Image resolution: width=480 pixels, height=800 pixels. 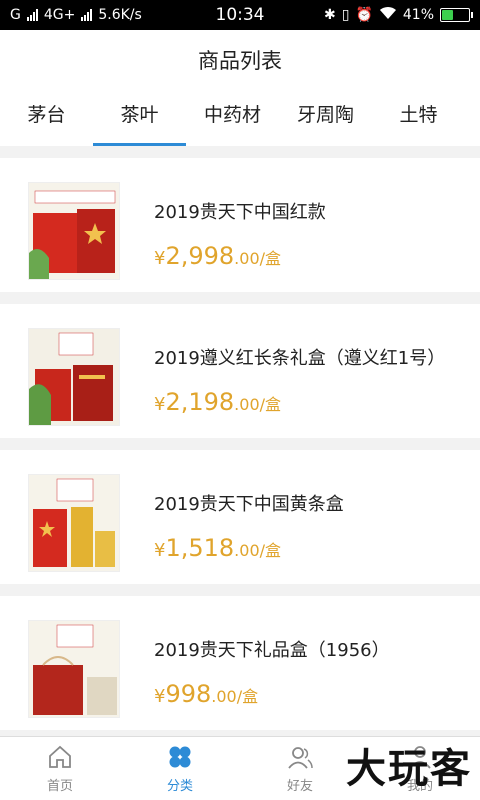 I want to click on nav-home-label: 首页, so click(x=59, y=786).